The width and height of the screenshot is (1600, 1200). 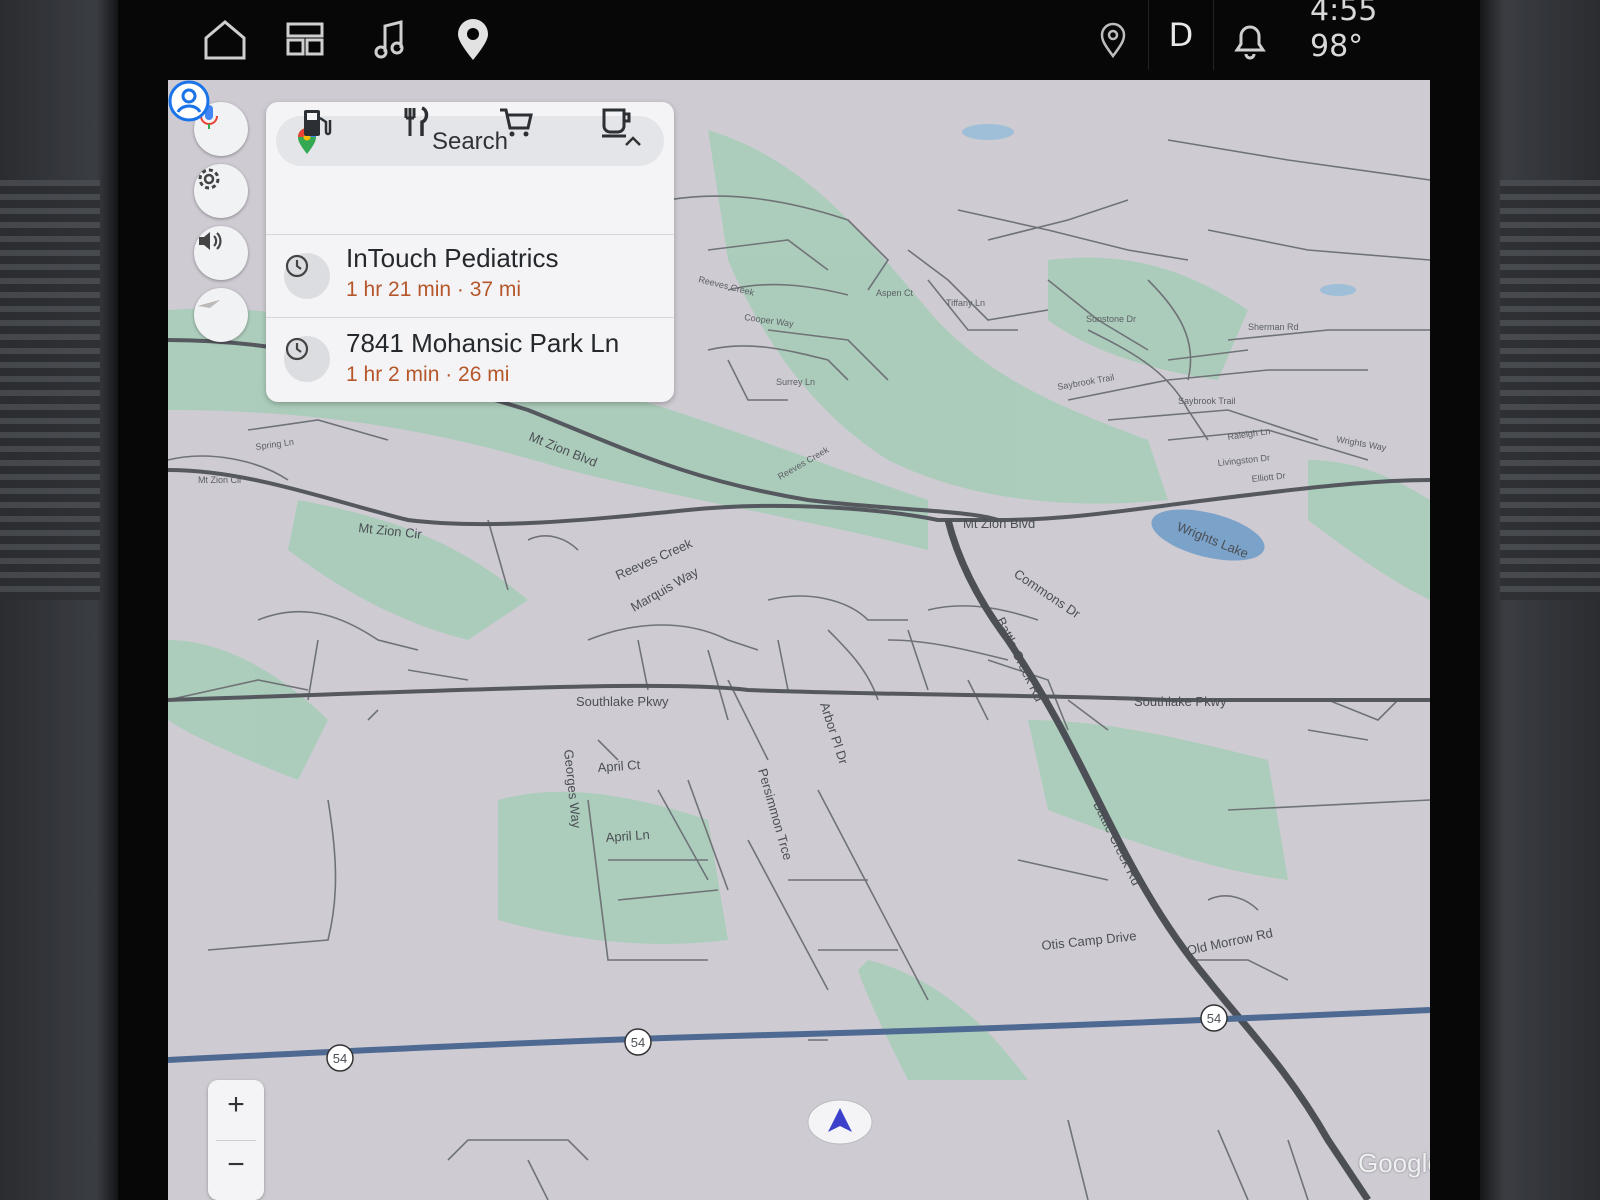 I want to click on recent-place-eta: 1 hr 2 min · 26 mi, so click(x=428, y=374).